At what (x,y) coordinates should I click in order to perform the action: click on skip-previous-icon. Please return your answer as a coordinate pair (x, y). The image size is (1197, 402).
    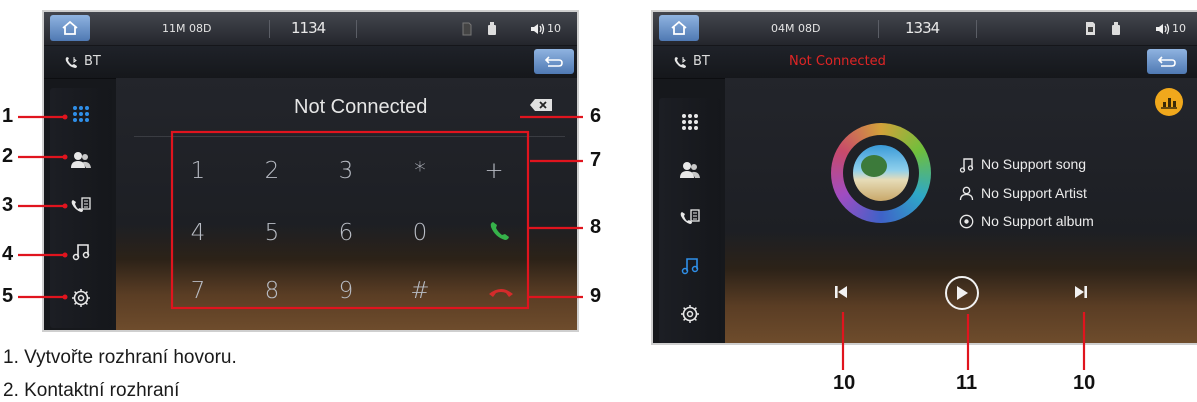
    Looking at the image, I should click on (841, 292).